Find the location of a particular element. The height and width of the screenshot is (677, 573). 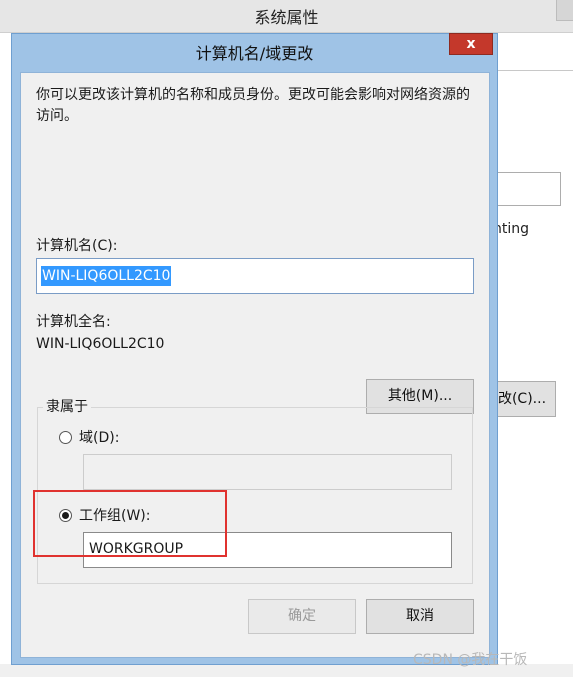

workgroup-highlight-box is located at coordinates (130, 523).